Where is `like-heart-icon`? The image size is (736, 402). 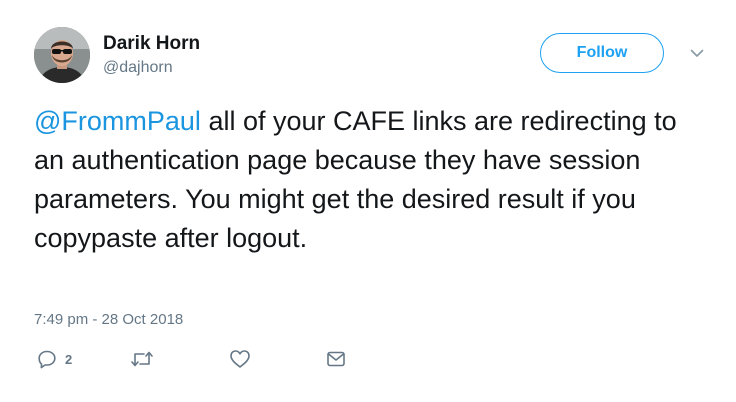 like-heart-icon is located at coordinates (240, 359).